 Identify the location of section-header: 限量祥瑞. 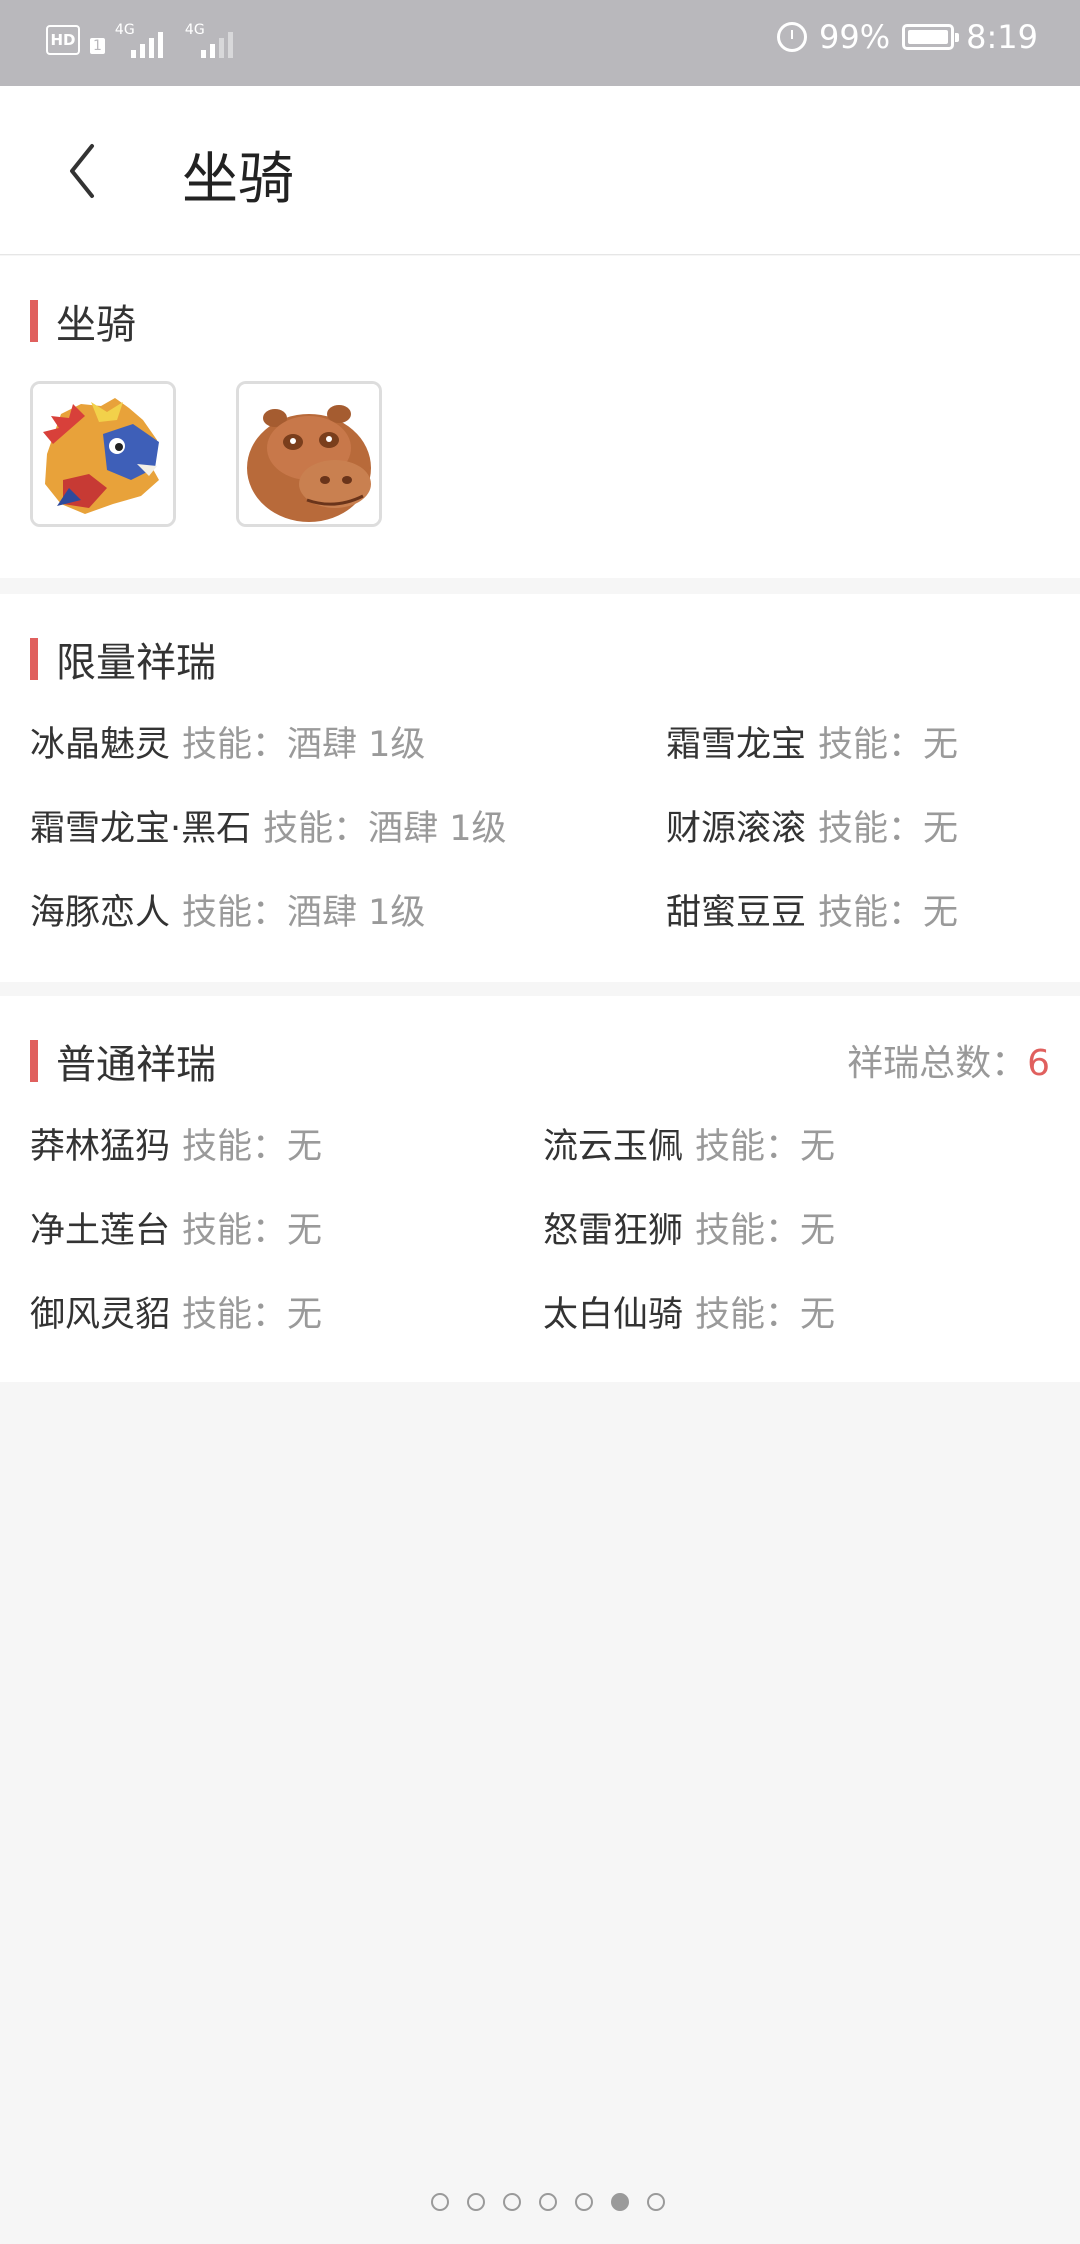
(123, 659).